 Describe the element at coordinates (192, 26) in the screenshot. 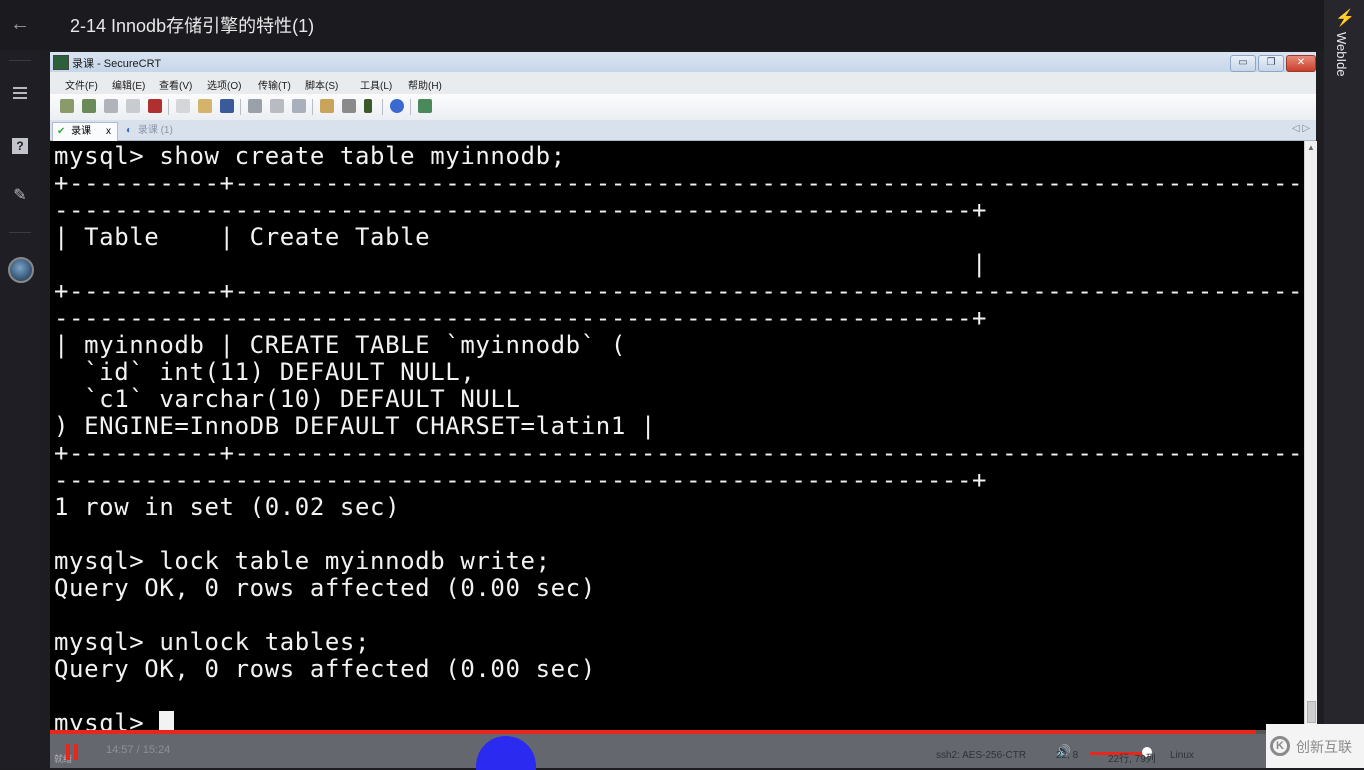

I see `lesson-title: 2-14 Innodb存储引擎的特性(1)` at that location.